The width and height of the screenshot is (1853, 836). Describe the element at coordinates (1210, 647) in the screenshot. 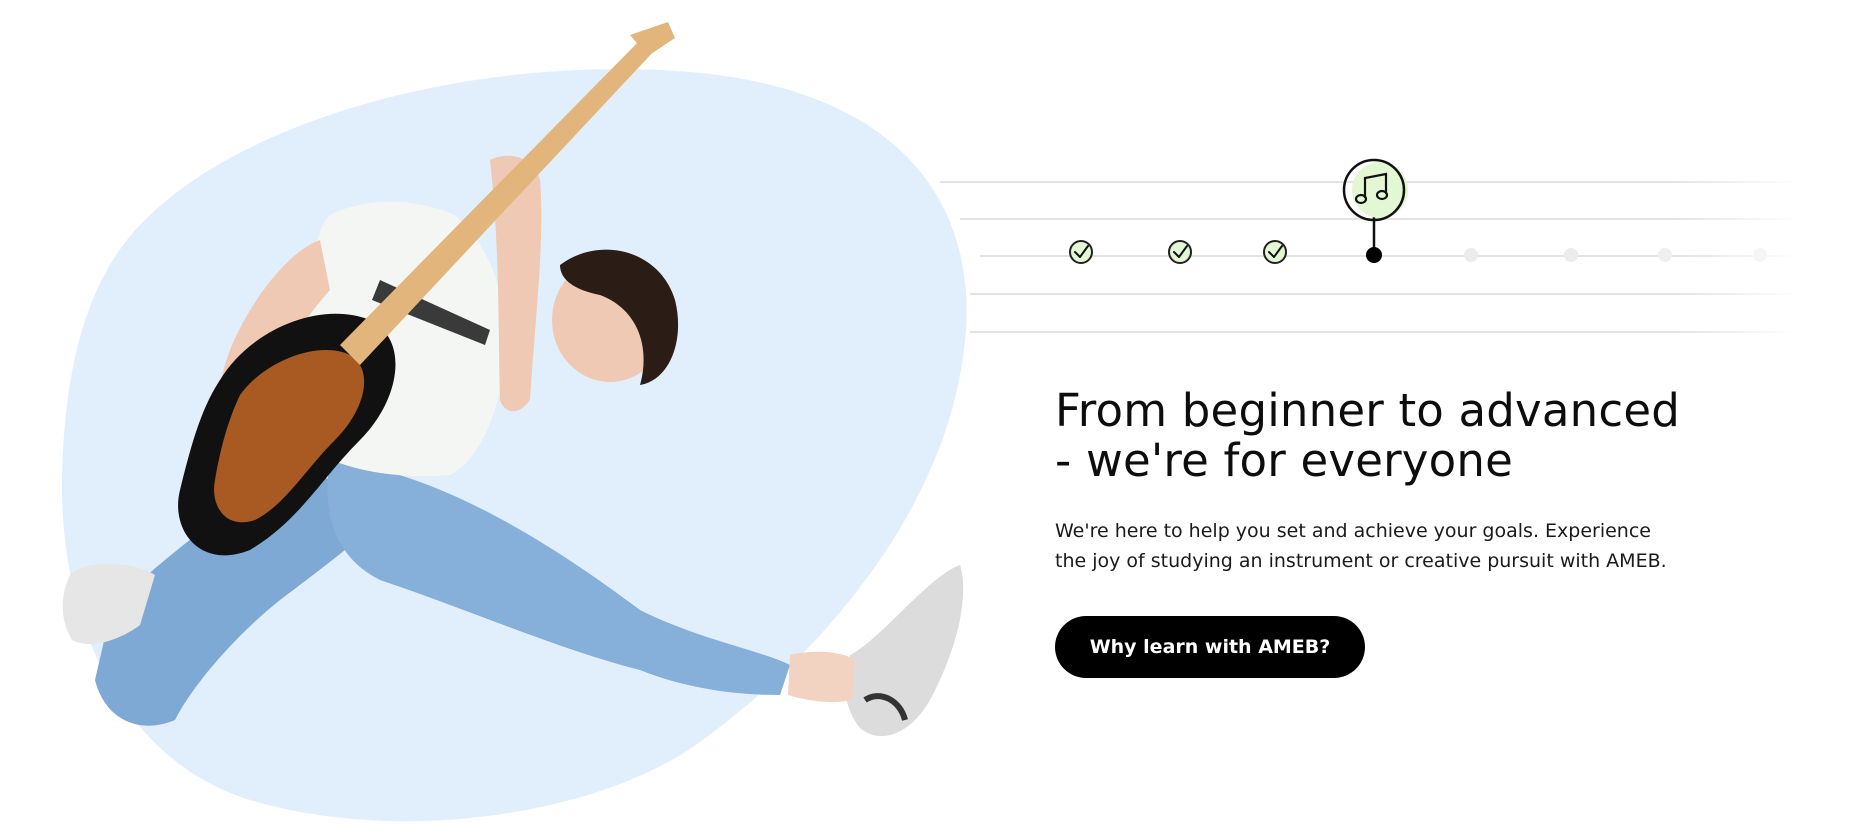

I see `why-learn-button: Why learn with AMEB?` at that location.